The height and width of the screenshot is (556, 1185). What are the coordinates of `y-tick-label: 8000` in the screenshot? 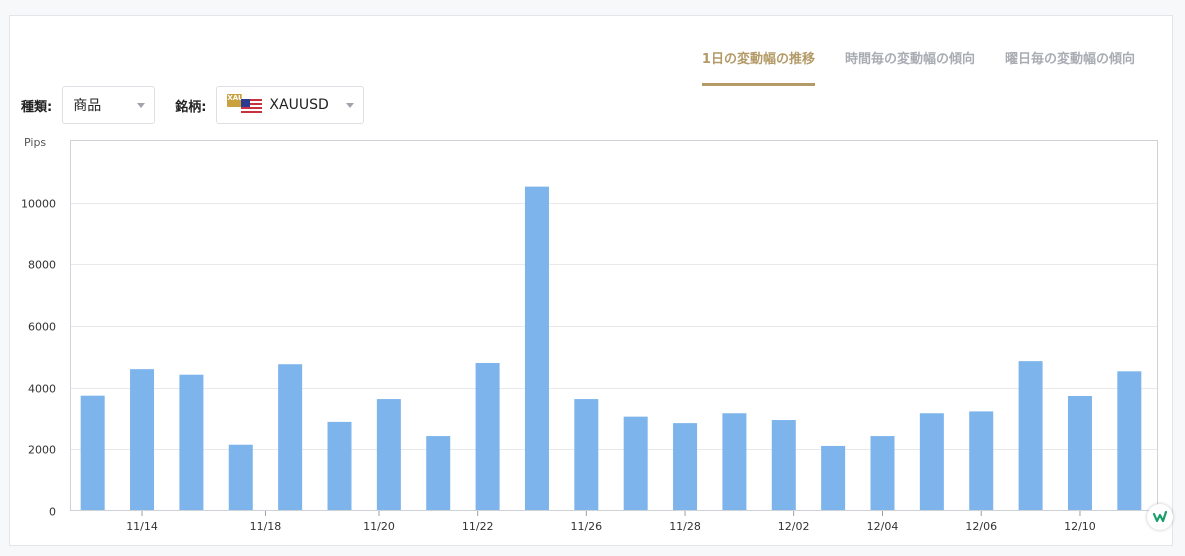 It's located at (42, 265).